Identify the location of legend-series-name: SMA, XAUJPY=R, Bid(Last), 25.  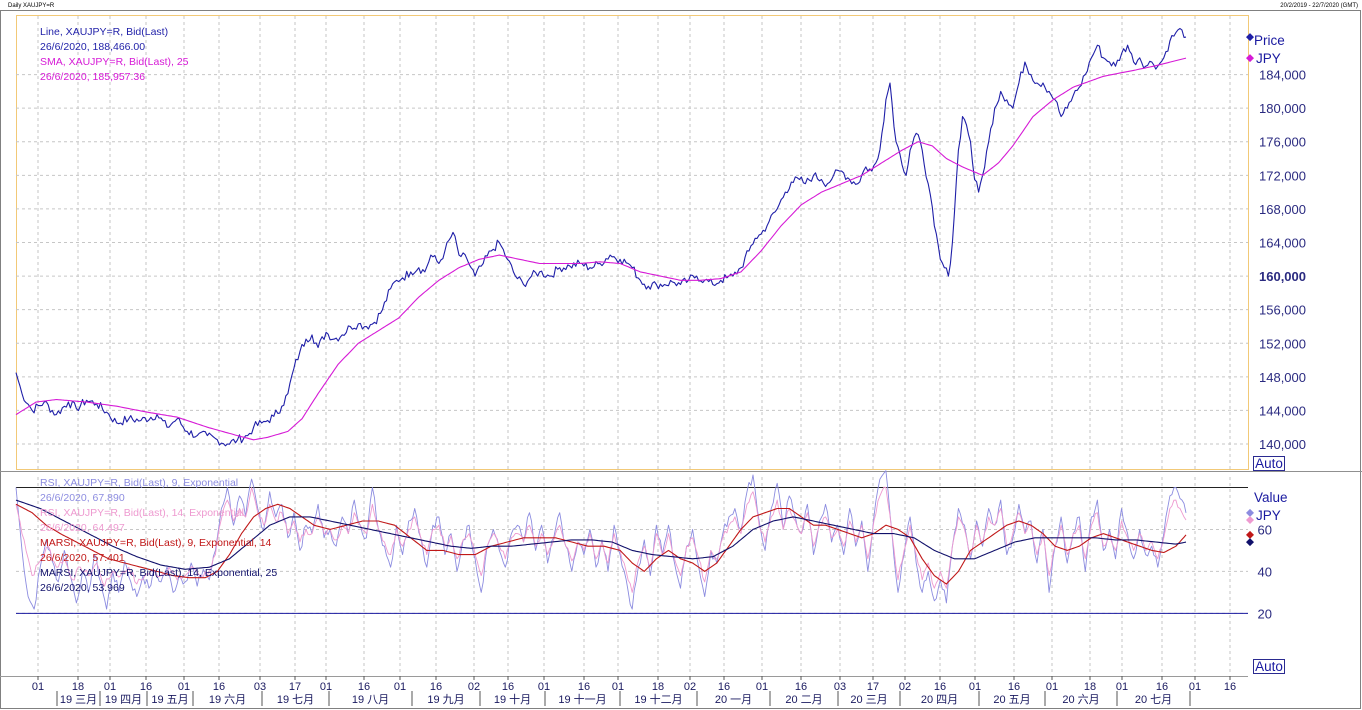
(114, 62).